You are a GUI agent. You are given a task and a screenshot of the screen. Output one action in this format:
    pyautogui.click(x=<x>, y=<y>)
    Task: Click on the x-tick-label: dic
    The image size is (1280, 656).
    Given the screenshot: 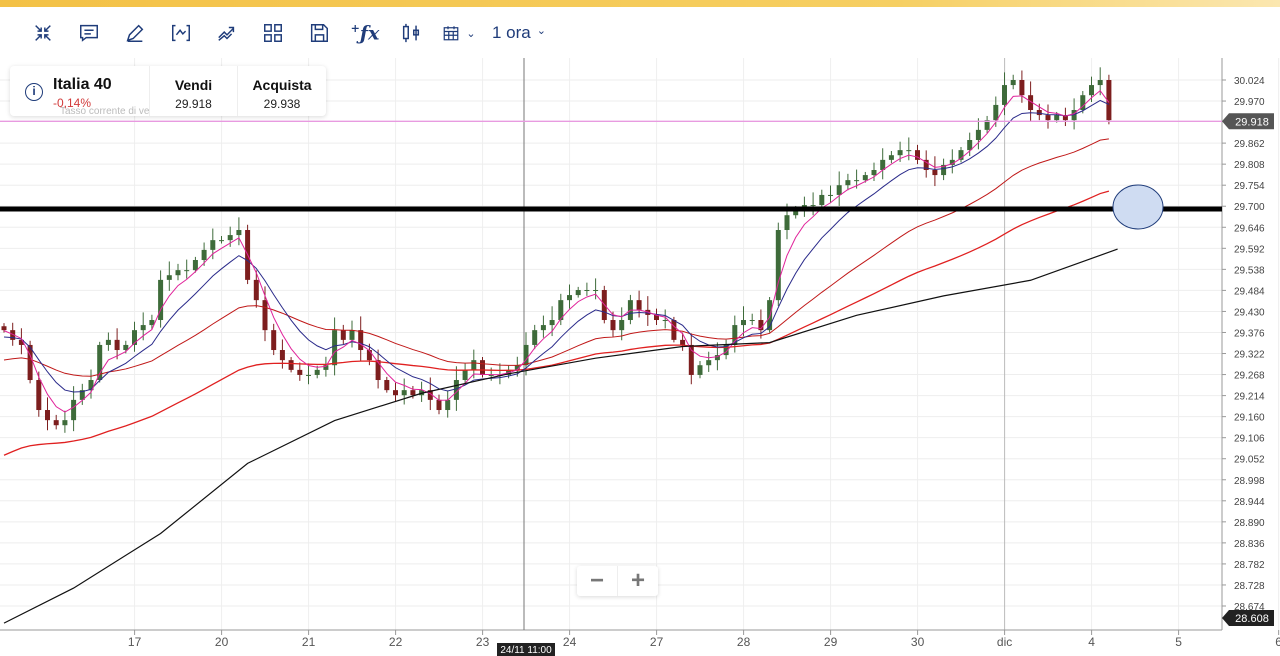 What is the action you would take?
    pyautogui.click(x=1004, y=642)
    